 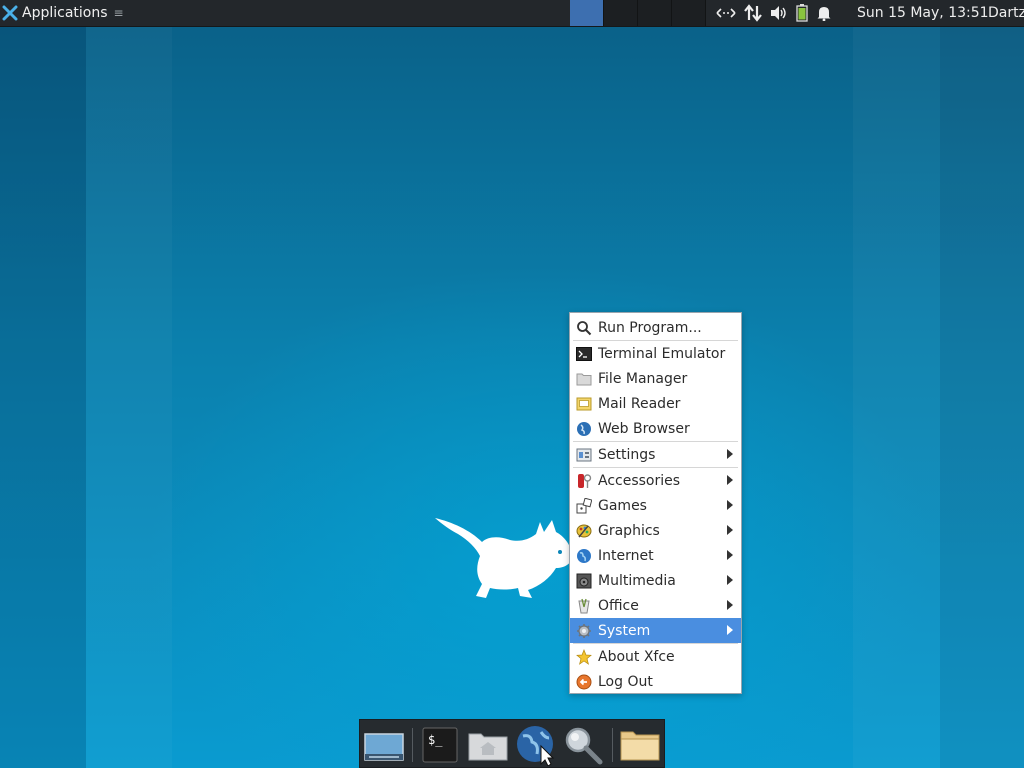 What do you see at coordinates (10, 13) in the screenshot?
I see `xfce-logo-icon` at bounding box center [10, 13].